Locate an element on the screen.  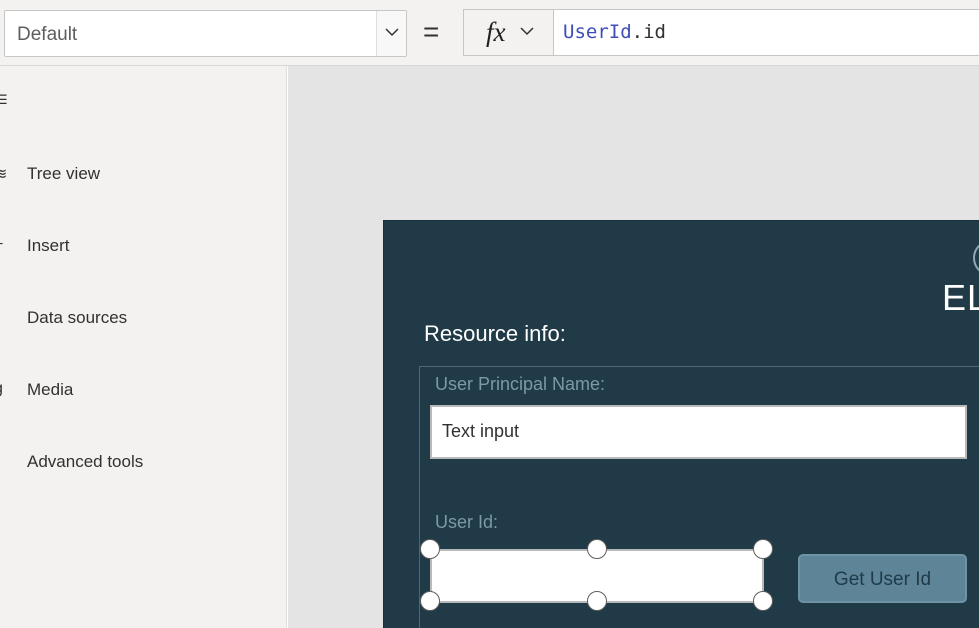
upn-label: User Principal Name: is located at coordinates (520, 384).